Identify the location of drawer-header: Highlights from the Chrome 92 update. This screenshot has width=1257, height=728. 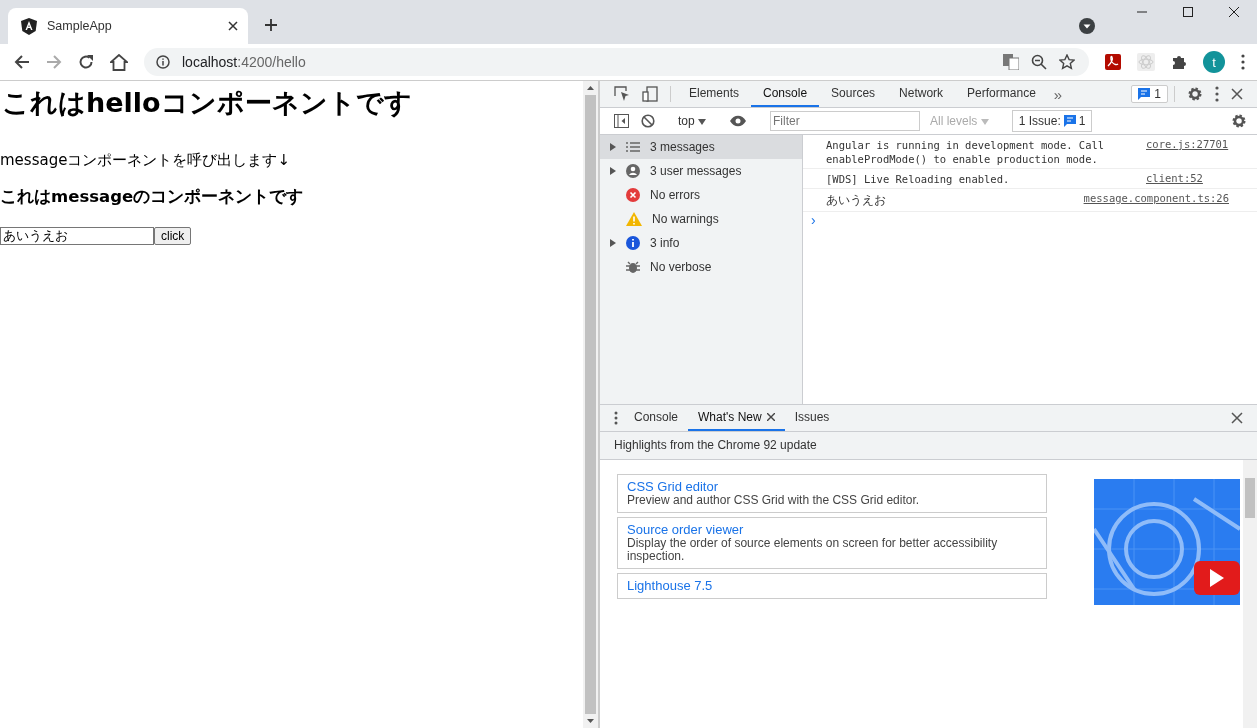
(715, 445).